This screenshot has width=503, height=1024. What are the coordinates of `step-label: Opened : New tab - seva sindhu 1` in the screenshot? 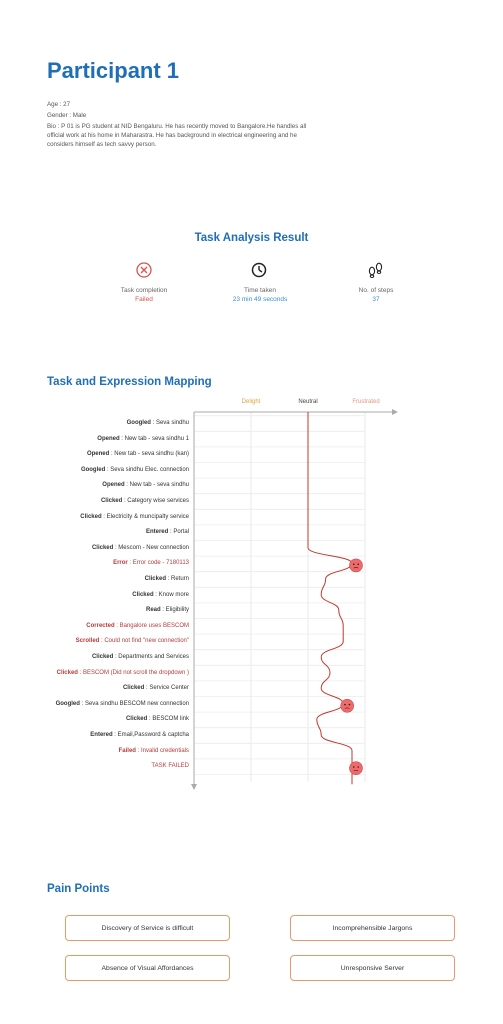 It's located at (143, 439).